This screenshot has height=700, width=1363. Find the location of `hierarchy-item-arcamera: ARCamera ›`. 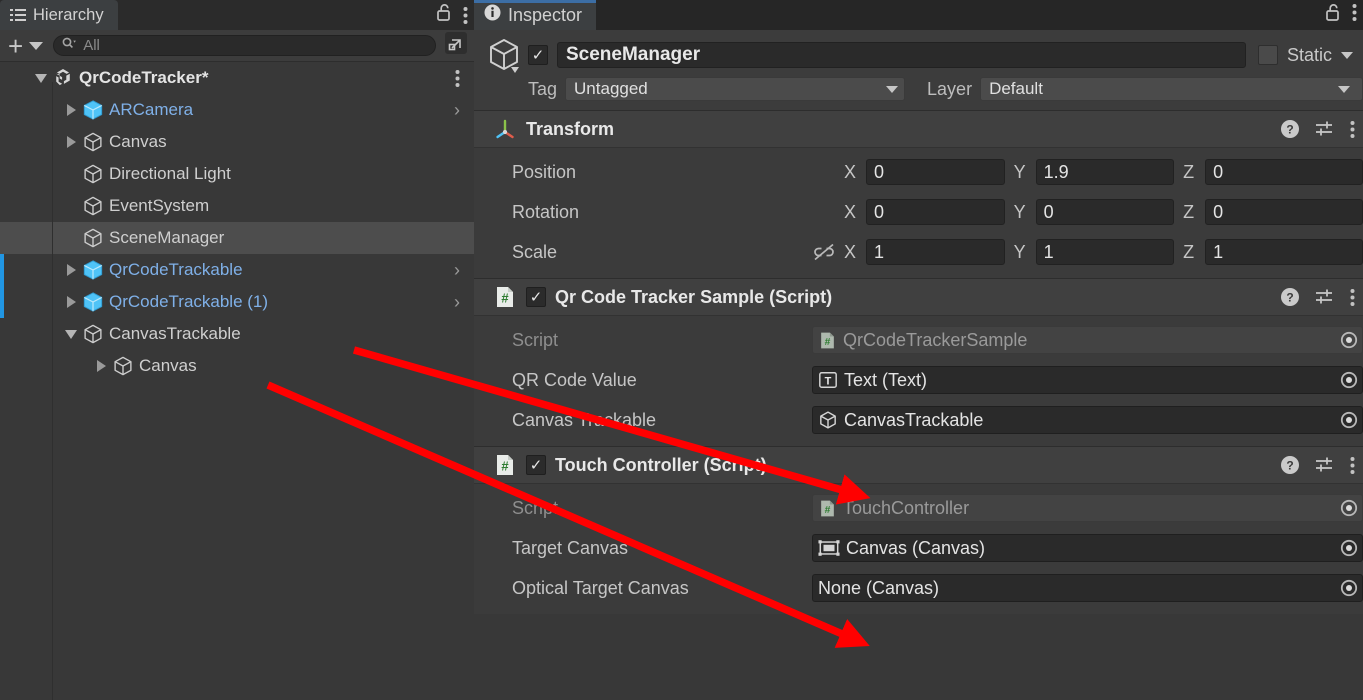

hierarchy-item-arcamera: ARCamera › is located at coordinates (237, 110).